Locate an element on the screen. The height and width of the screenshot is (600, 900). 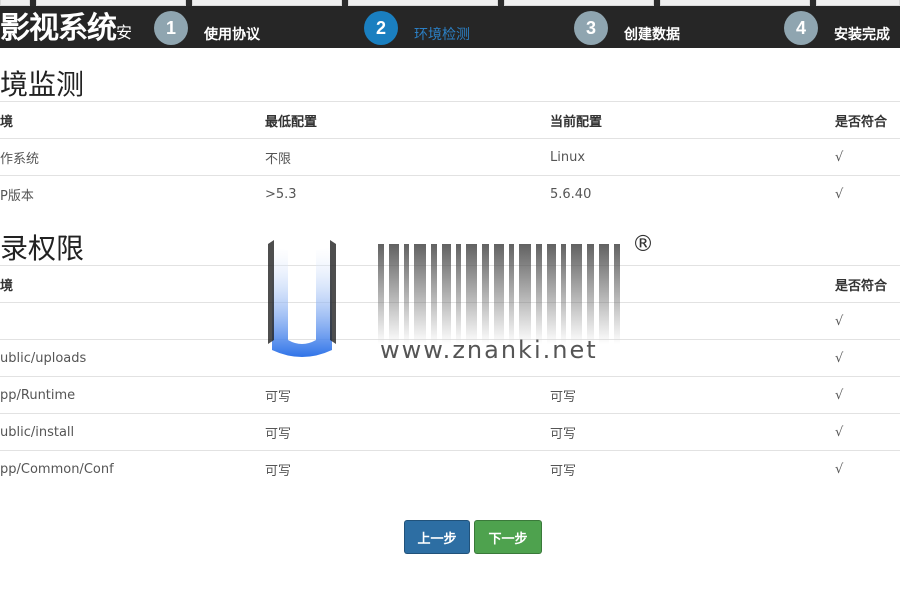
table-row: pp/Common/Conf 可写 可写 √ is located at coordinates (450, 469).